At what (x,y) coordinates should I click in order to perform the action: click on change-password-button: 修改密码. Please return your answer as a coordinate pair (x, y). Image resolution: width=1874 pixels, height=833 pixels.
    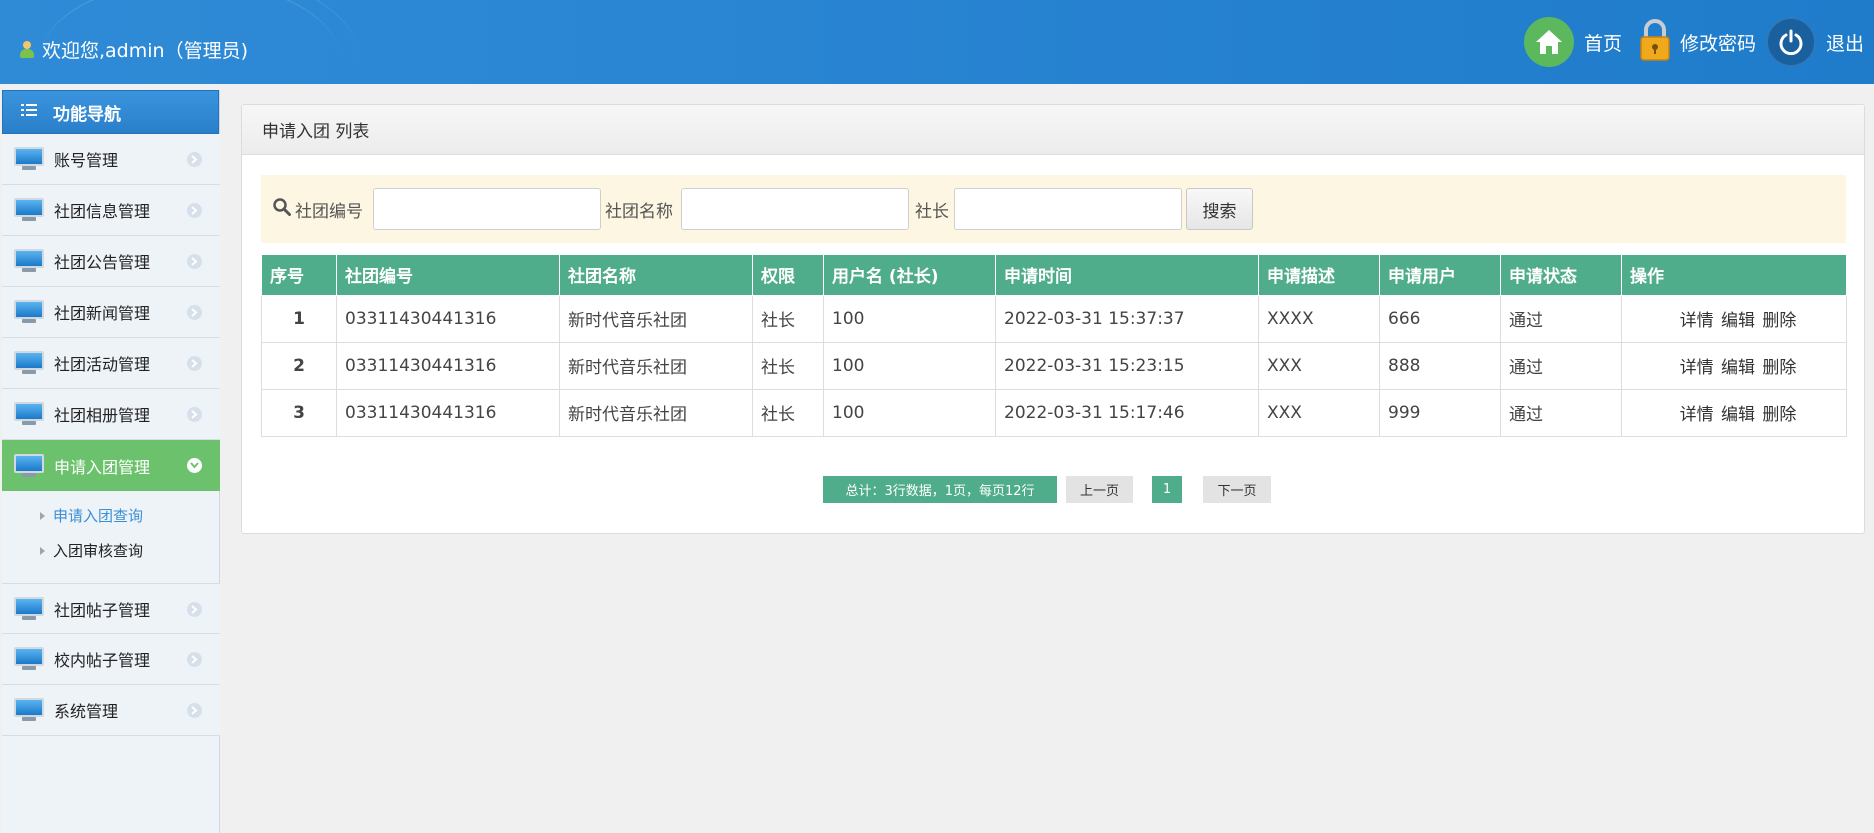
    Looking at the image, I should click on (1697, 42).